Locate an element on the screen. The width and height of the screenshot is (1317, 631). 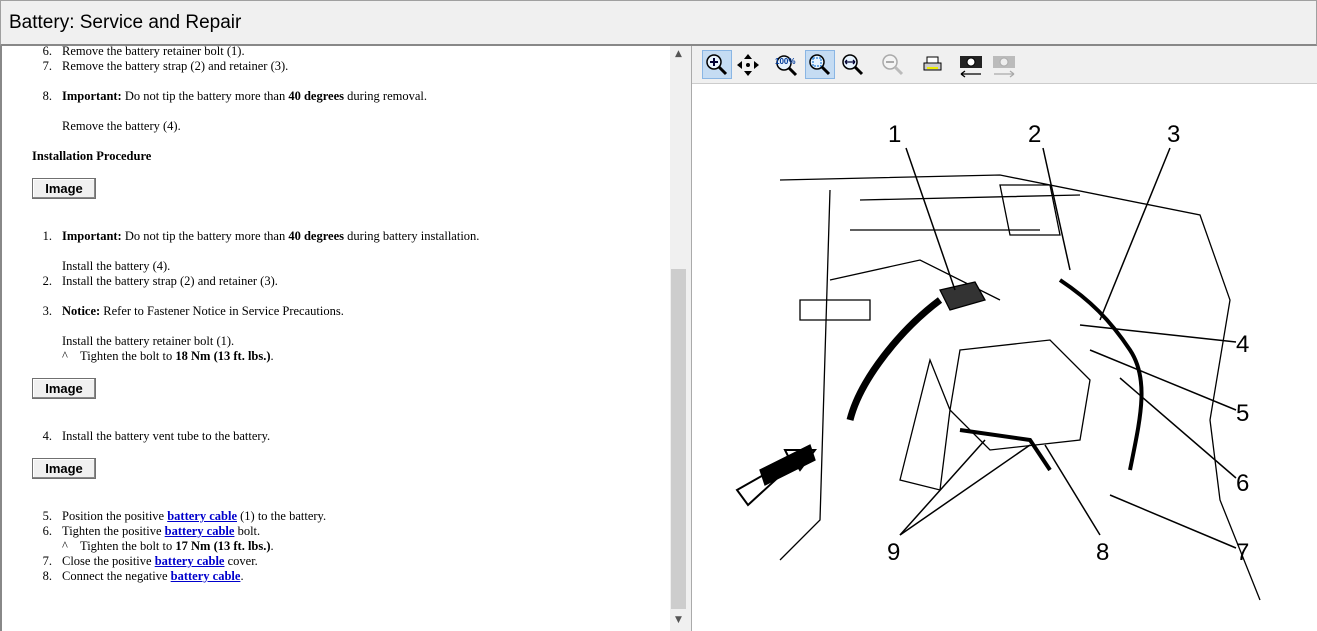
text: bolt. is located at coordinates (247, 531).